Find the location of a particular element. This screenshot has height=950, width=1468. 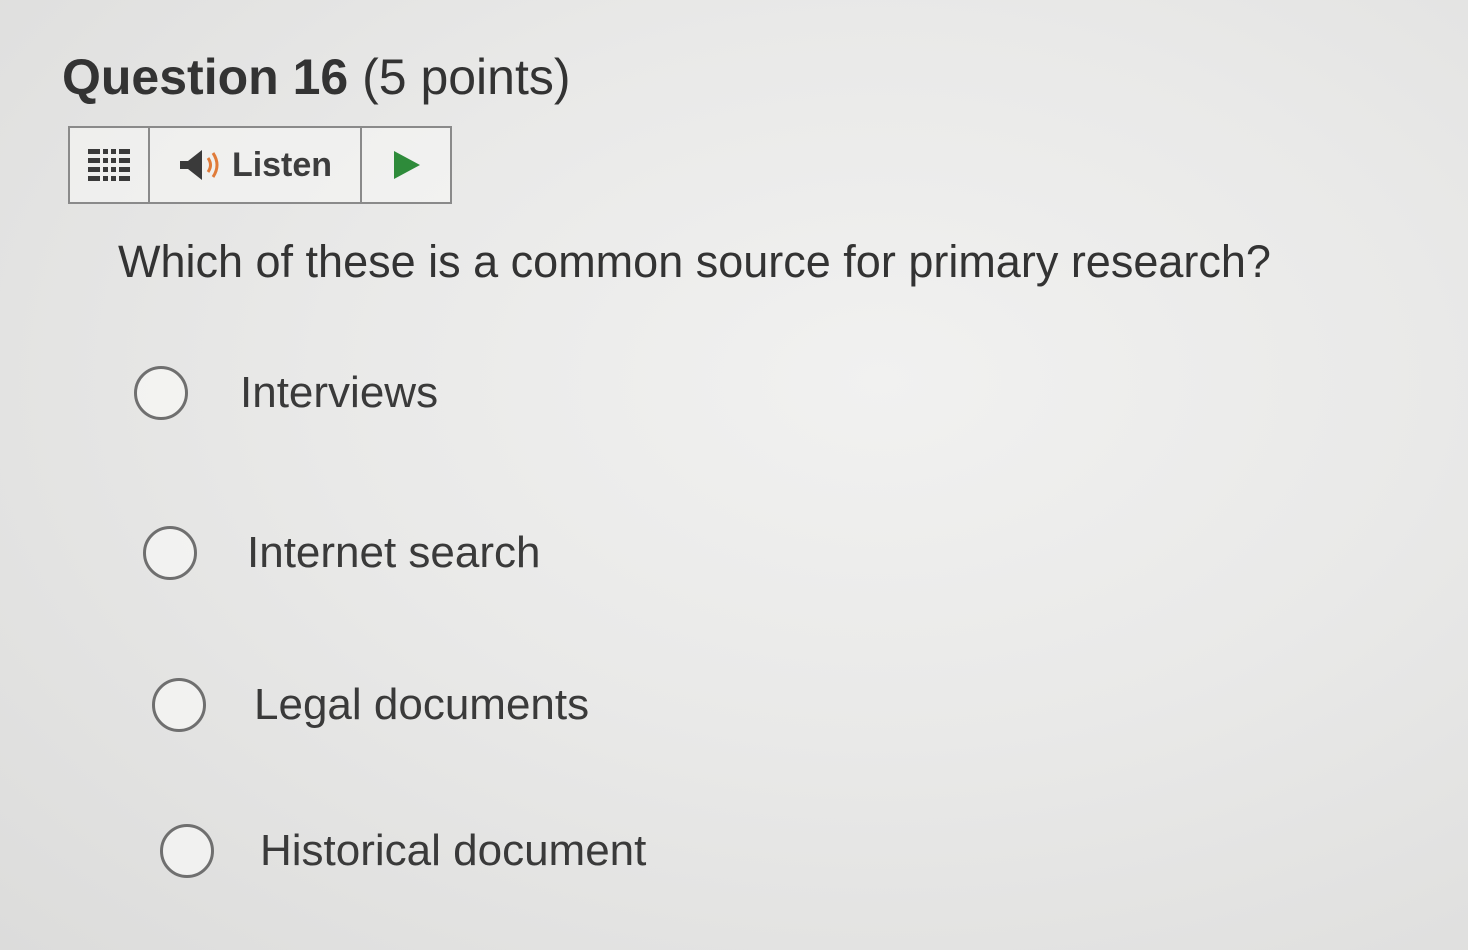

answer-option: Historical document is located at coordinates (403, 851).